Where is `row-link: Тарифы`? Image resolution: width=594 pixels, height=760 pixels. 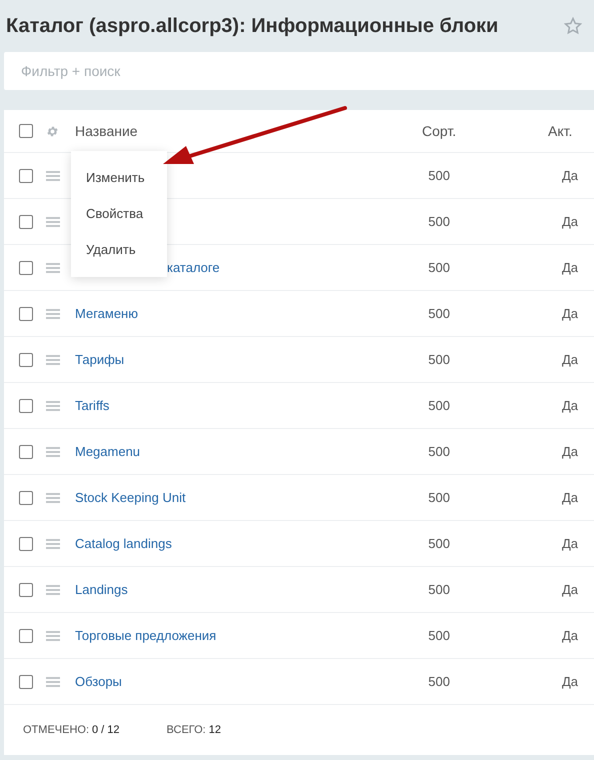
row-link: Тарифы is located at coordinates (99, 359).